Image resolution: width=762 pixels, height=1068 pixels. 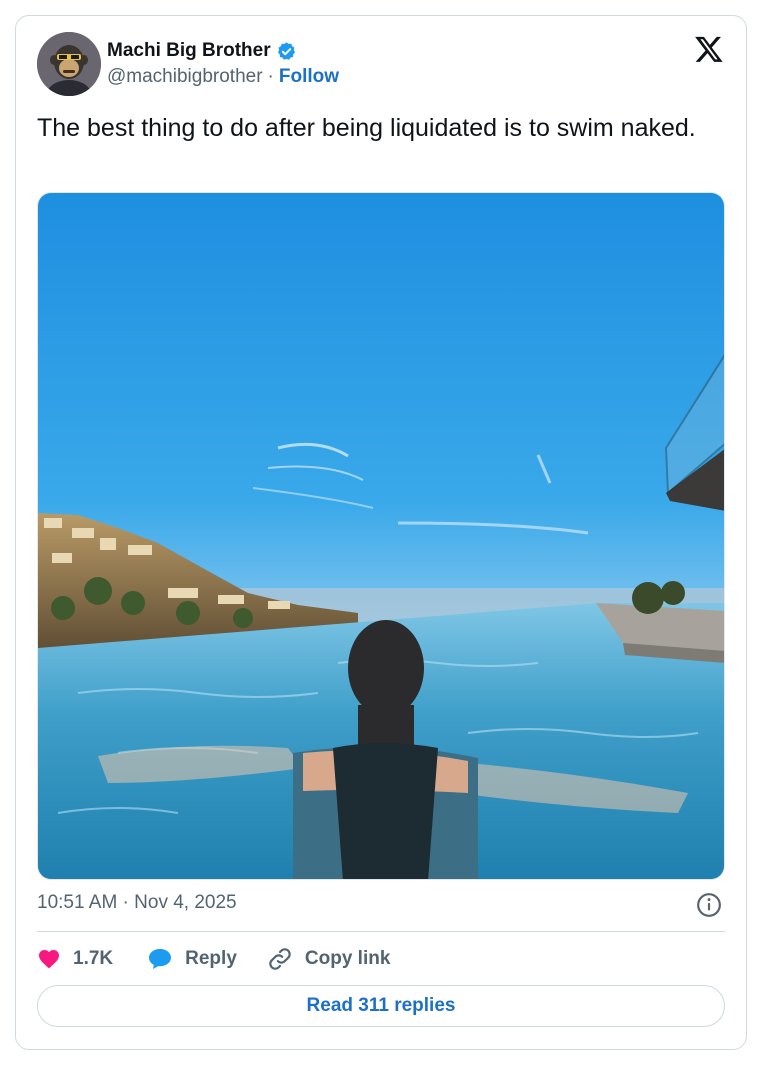 I want to click on like-button: 1.7K, so click(x=75, y=959).